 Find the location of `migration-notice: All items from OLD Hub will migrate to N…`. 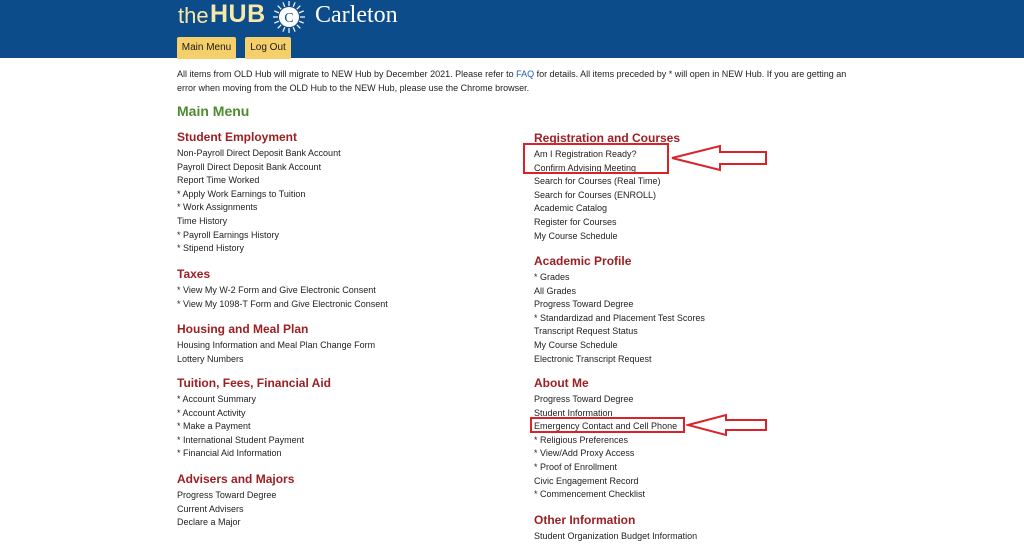

migration-notice: All items from OLD Hub will migrate to N… is located at coordinates (522, 81).